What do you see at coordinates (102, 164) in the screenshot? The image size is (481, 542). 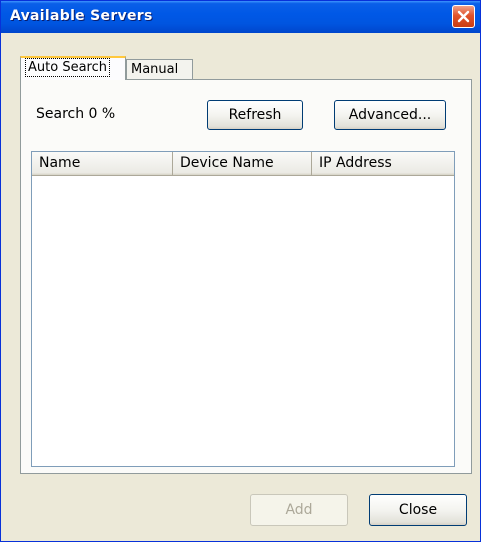 I see `column-header-name: Name` at bounding box center [102, 164].